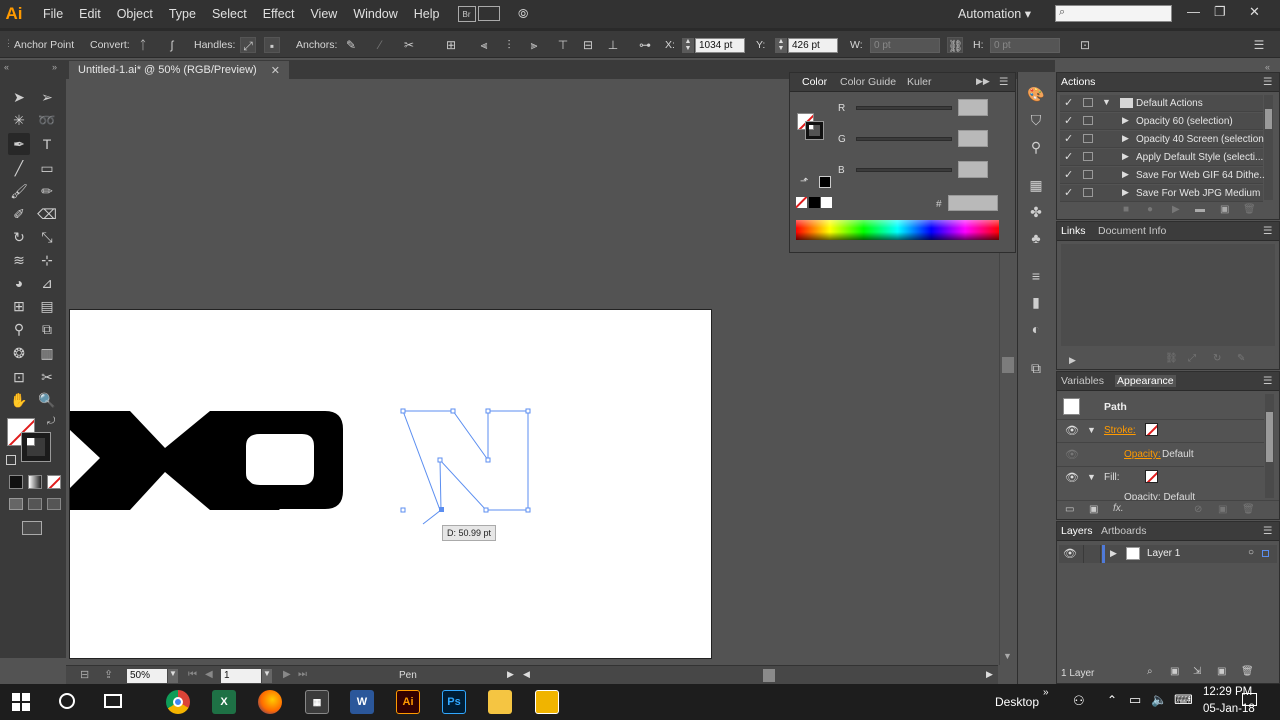  What do you see at coordinates (54, 67) in the screenshot?
I see `collapse-toolbox-close-icon: »` at bounding box center [54, 67].